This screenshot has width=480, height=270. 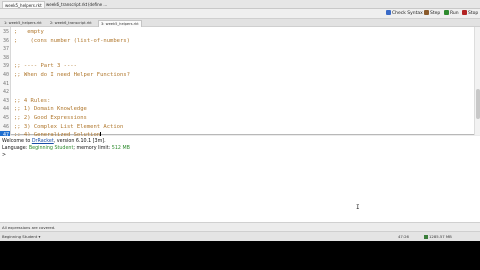 I want to click on drracket-link: DrRacket, so click(x=43, y=141).